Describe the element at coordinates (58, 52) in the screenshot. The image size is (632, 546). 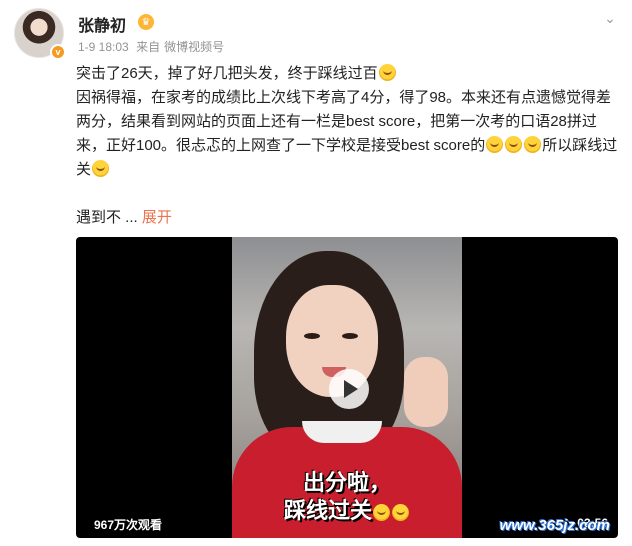
I see `verified-badge-icon: v` at that location.